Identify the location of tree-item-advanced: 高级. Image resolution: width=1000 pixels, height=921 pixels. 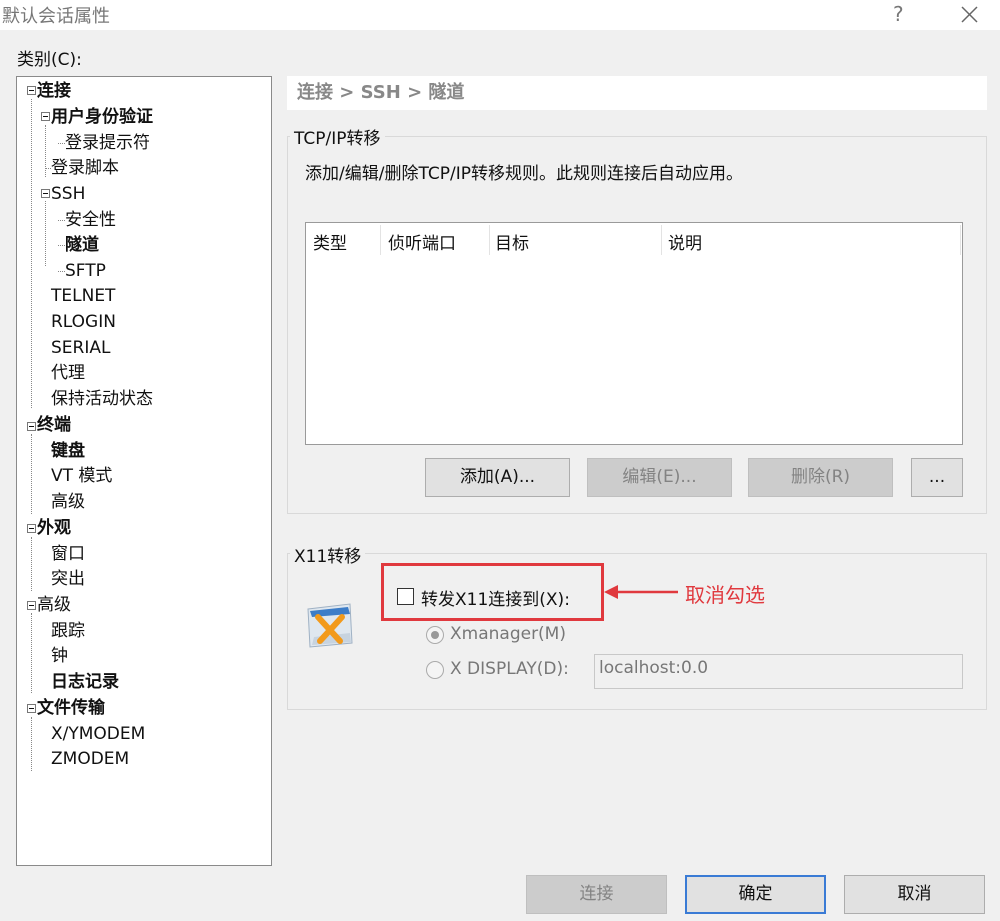
(54, 605).